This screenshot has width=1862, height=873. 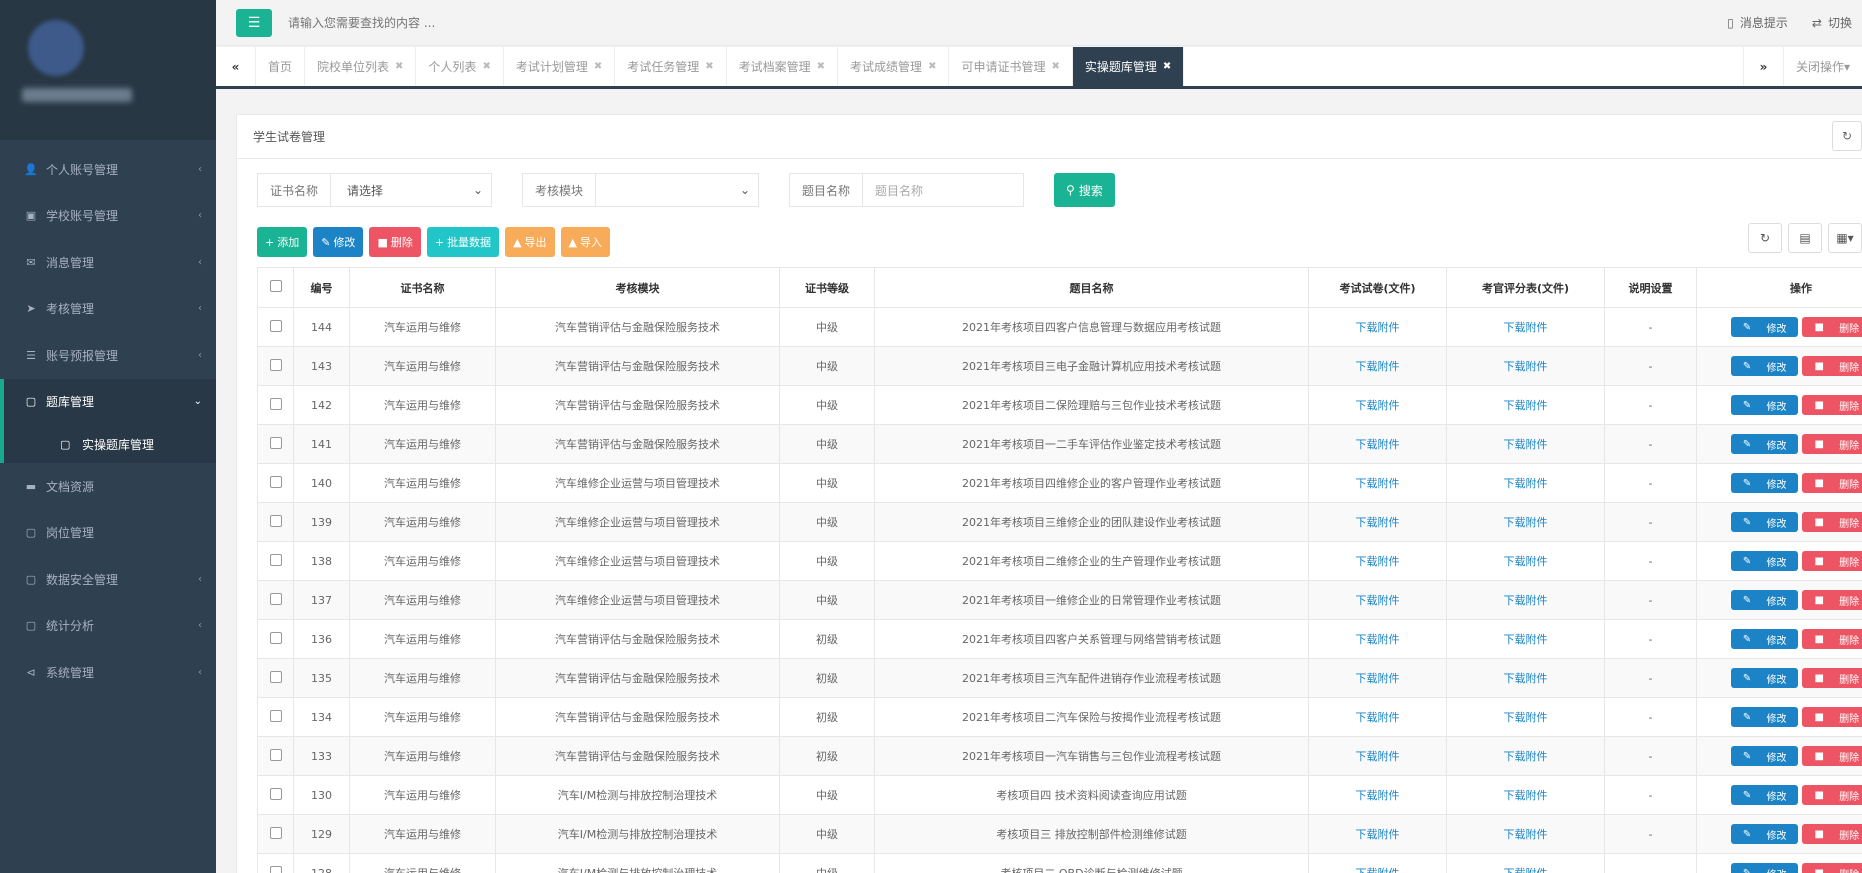 What do you see at coordinates (1805, 238) in the screenshot?
I see `table-toggle-view-button: ▤` at bounding box center [1805, 238].